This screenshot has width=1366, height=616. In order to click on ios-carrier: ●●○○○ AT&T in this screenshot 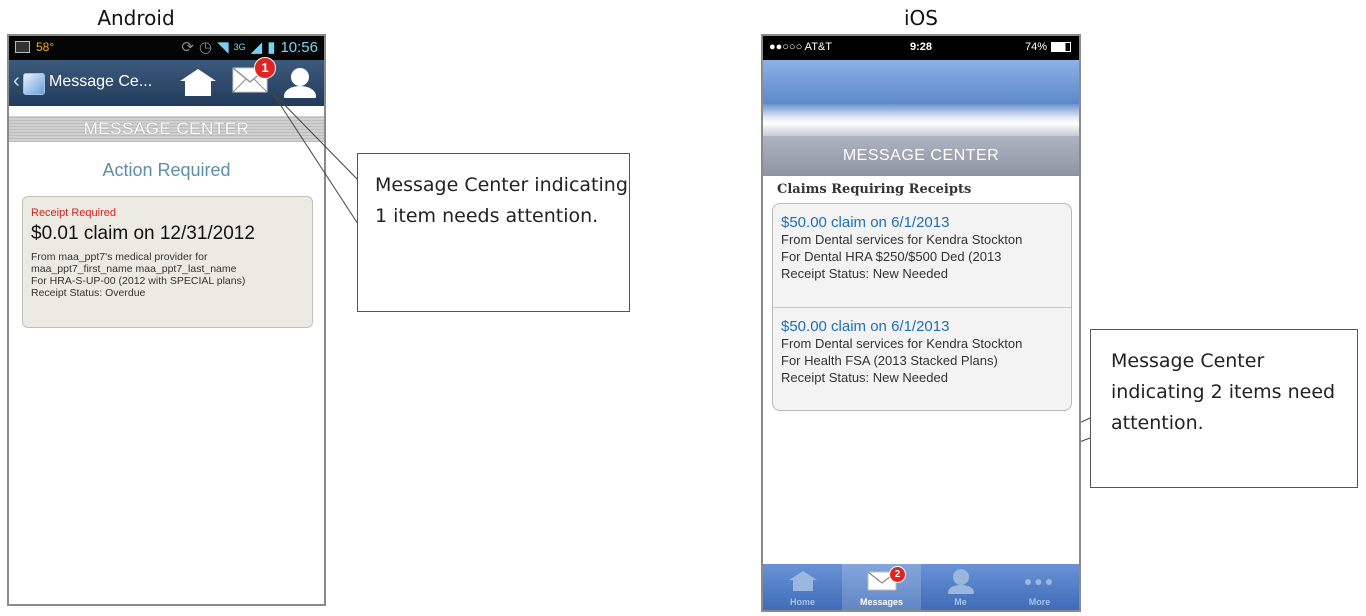, I will do `click(800, 47)`.